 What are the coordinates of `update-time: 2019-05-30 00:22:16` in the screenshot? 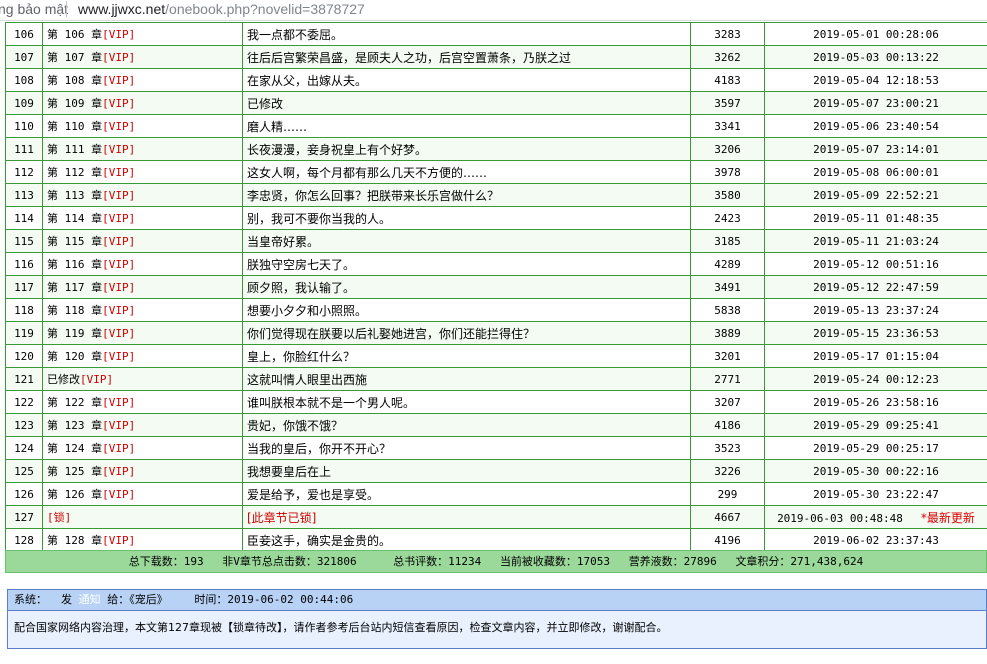 It's located at (876, 471).